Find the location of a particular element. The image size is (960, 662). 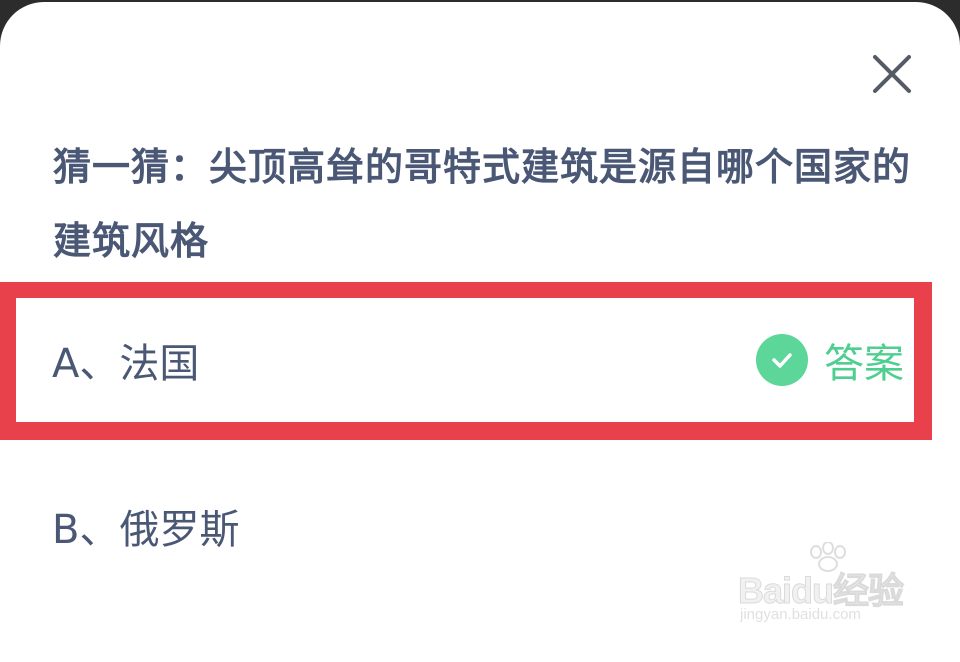

close-icon is located at coordinates (892, 74).